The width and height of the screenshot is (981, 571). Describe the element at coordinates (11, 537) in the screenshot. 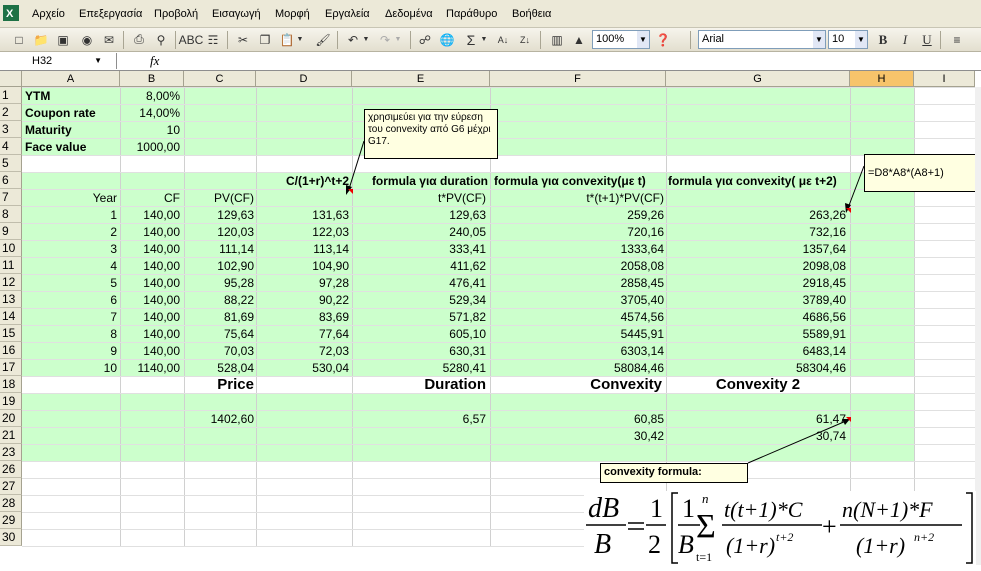

I see `row-header-30: 30` at that location.